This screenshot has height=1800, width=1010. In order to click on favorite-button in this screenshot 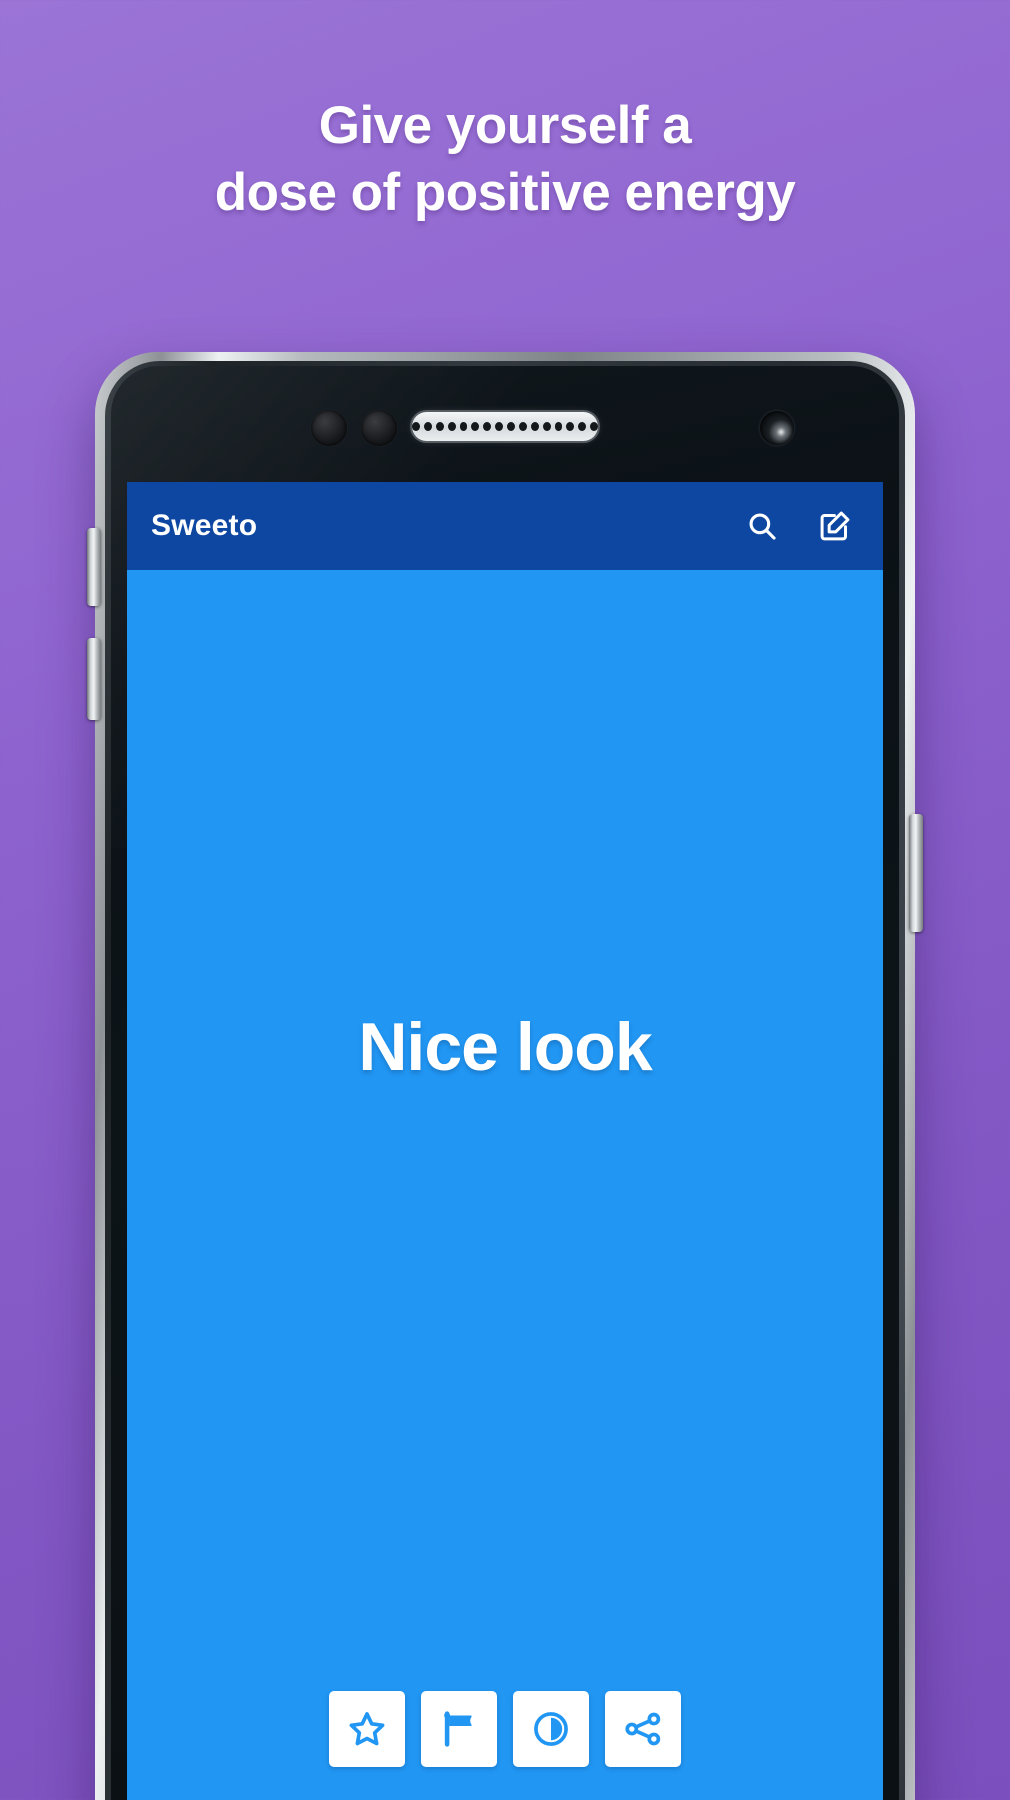, I will do `click(367, 1729)`.